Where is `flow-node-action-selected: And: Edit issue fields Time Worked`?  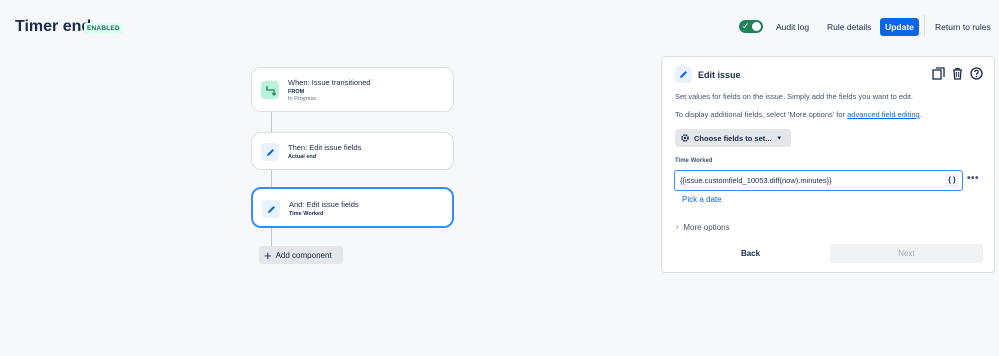 flow-node-action-selected: And: Edit issue fields Time Worked is located at coordinates (352, 207).